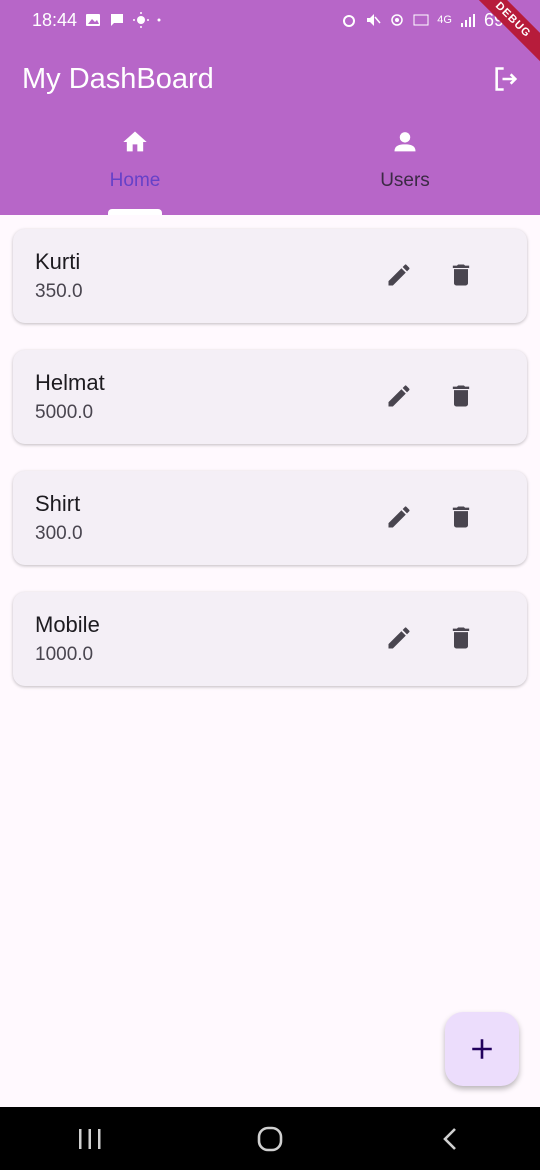 The width and height of the screenshot is (540, 1170). What do you see at coordinates (141, 20) in the screenshot?
I see `brightness-icon` at bounding box center [141, 20].